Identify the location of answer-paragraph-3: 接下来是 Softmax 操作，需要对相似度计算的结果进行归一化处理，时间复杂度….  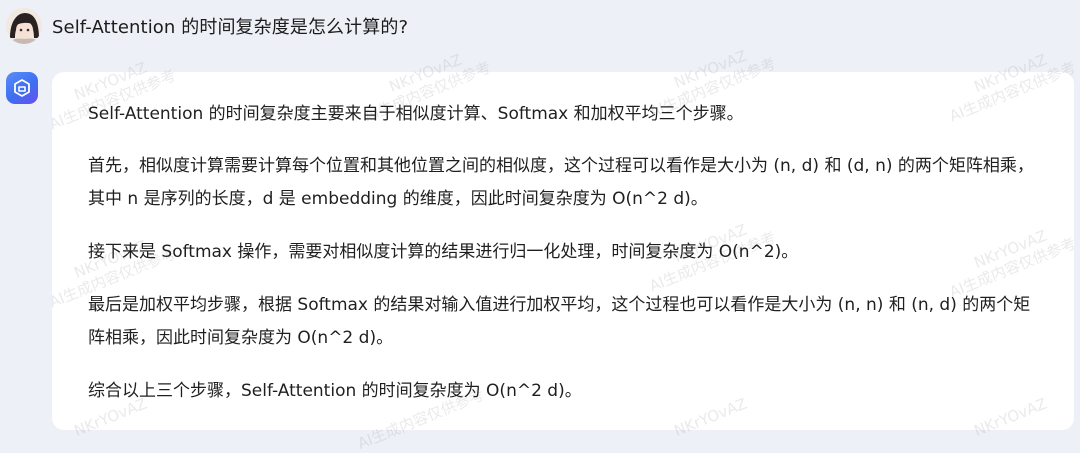
(443, 252).